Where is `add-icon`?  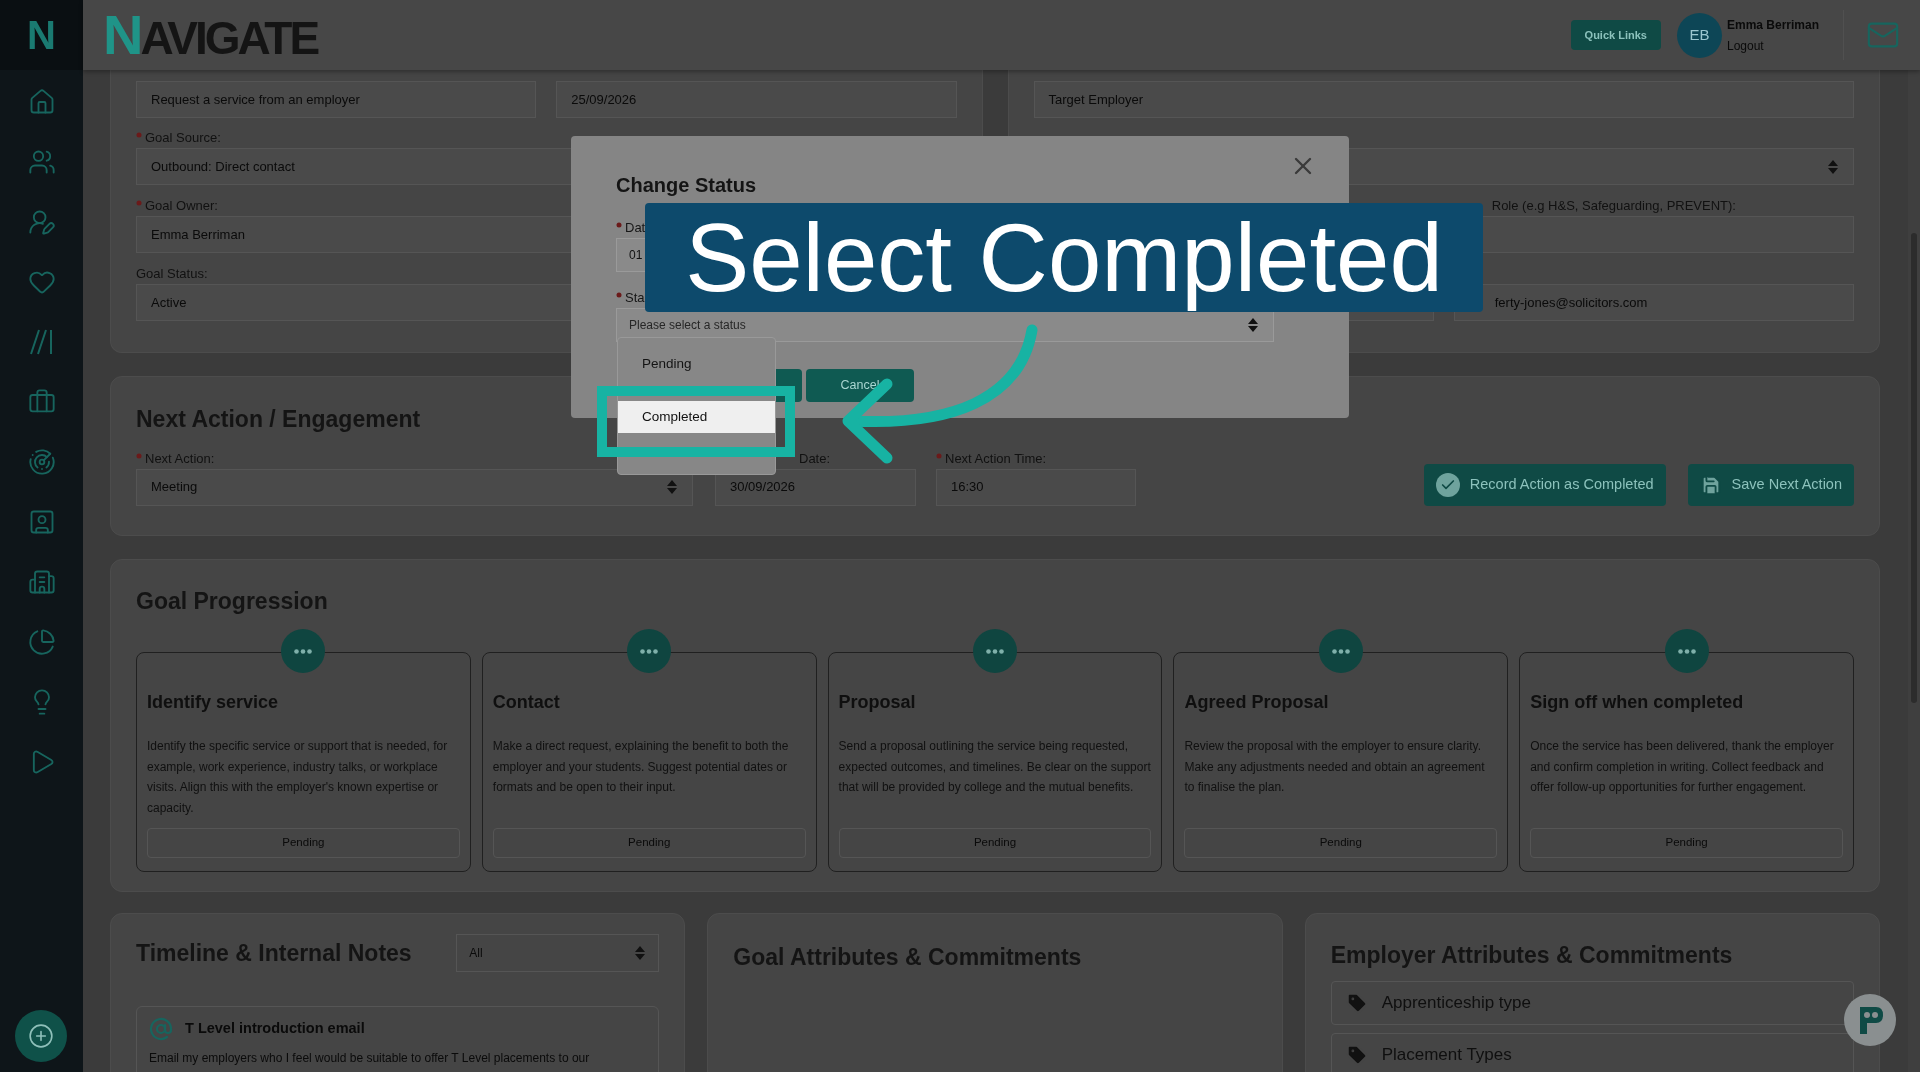 add-icon is located at coordinates (41, 1036).